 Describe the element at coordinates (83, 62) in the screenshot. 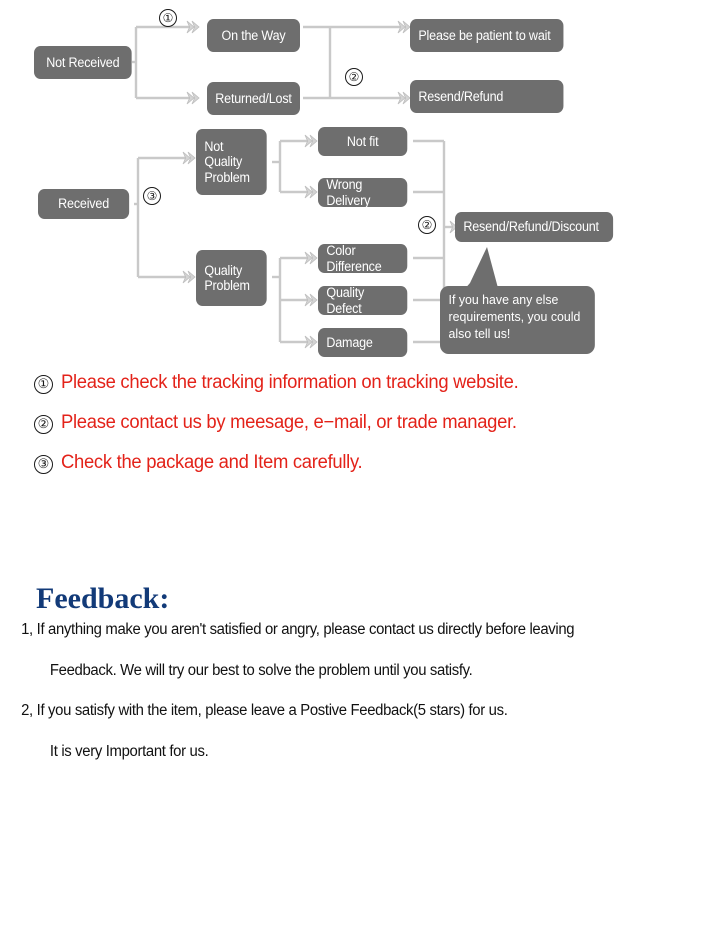

I see `node-not-received: Not Received` at that location.